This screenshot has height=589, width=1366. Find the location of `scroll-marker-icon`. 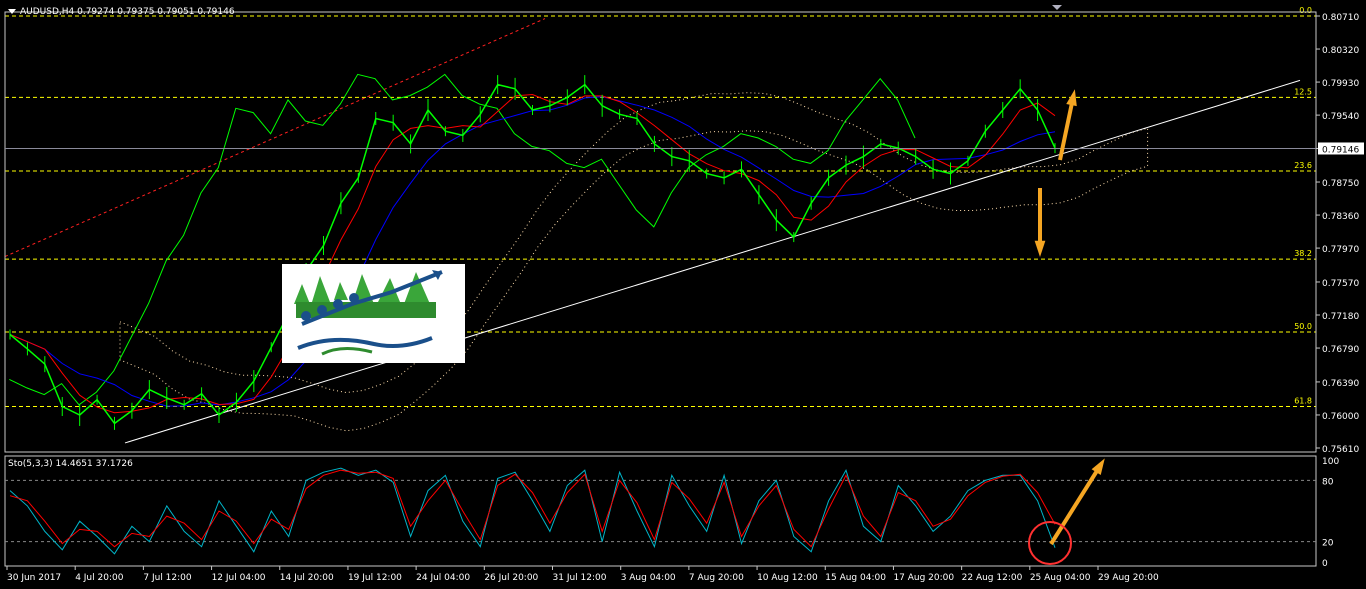

scroll-marker-icon is located at coordinates (1057, 7).